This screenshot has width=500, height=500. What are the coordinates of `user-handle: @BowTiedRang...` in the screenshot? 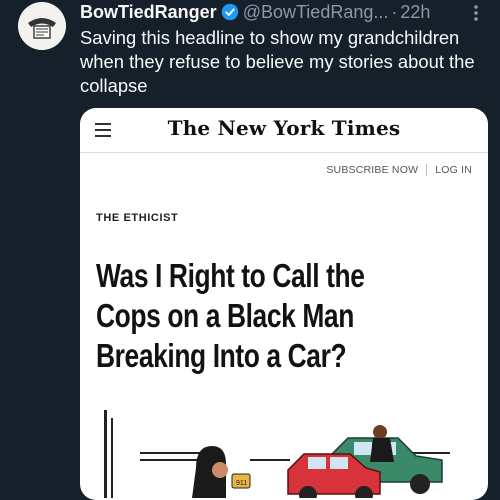 It's located at (316, 12).